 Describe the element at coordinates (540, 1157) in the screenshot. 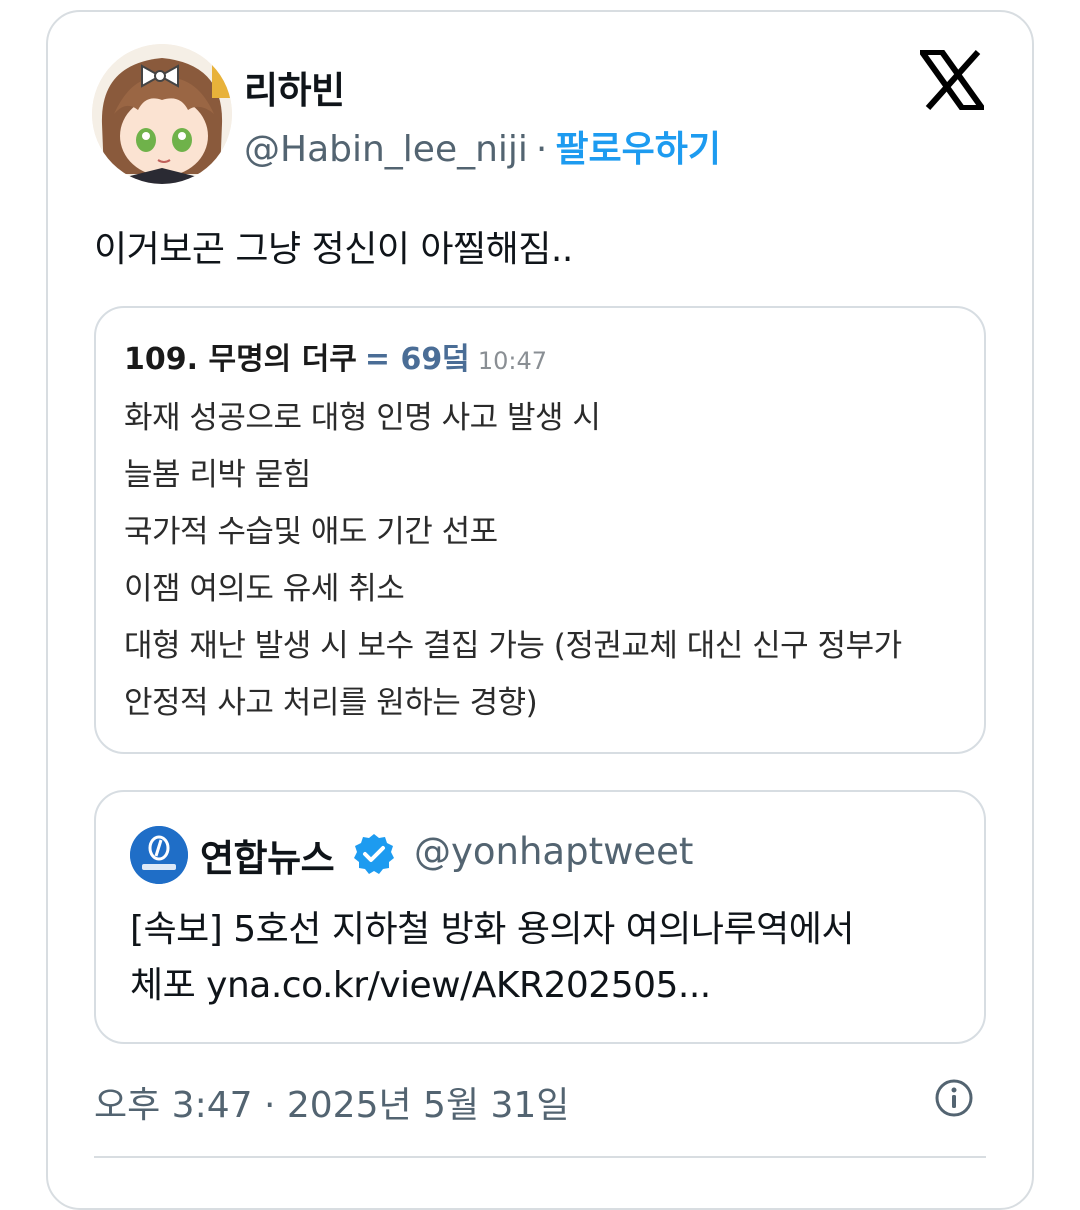

I see `divider` at that location.